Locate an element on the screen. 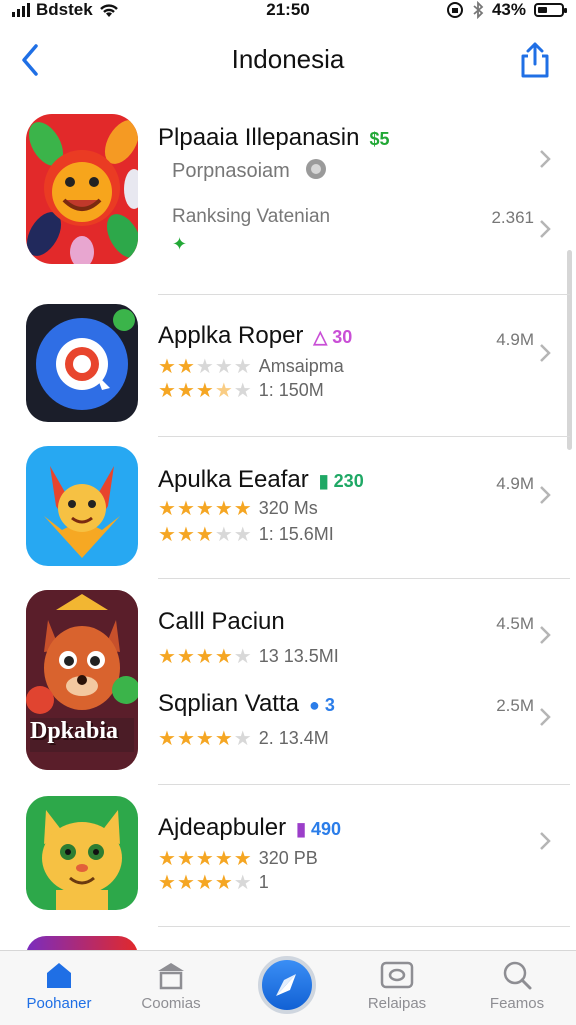  app-name: Ajdeapbuler is located at coordinates (222, 827).